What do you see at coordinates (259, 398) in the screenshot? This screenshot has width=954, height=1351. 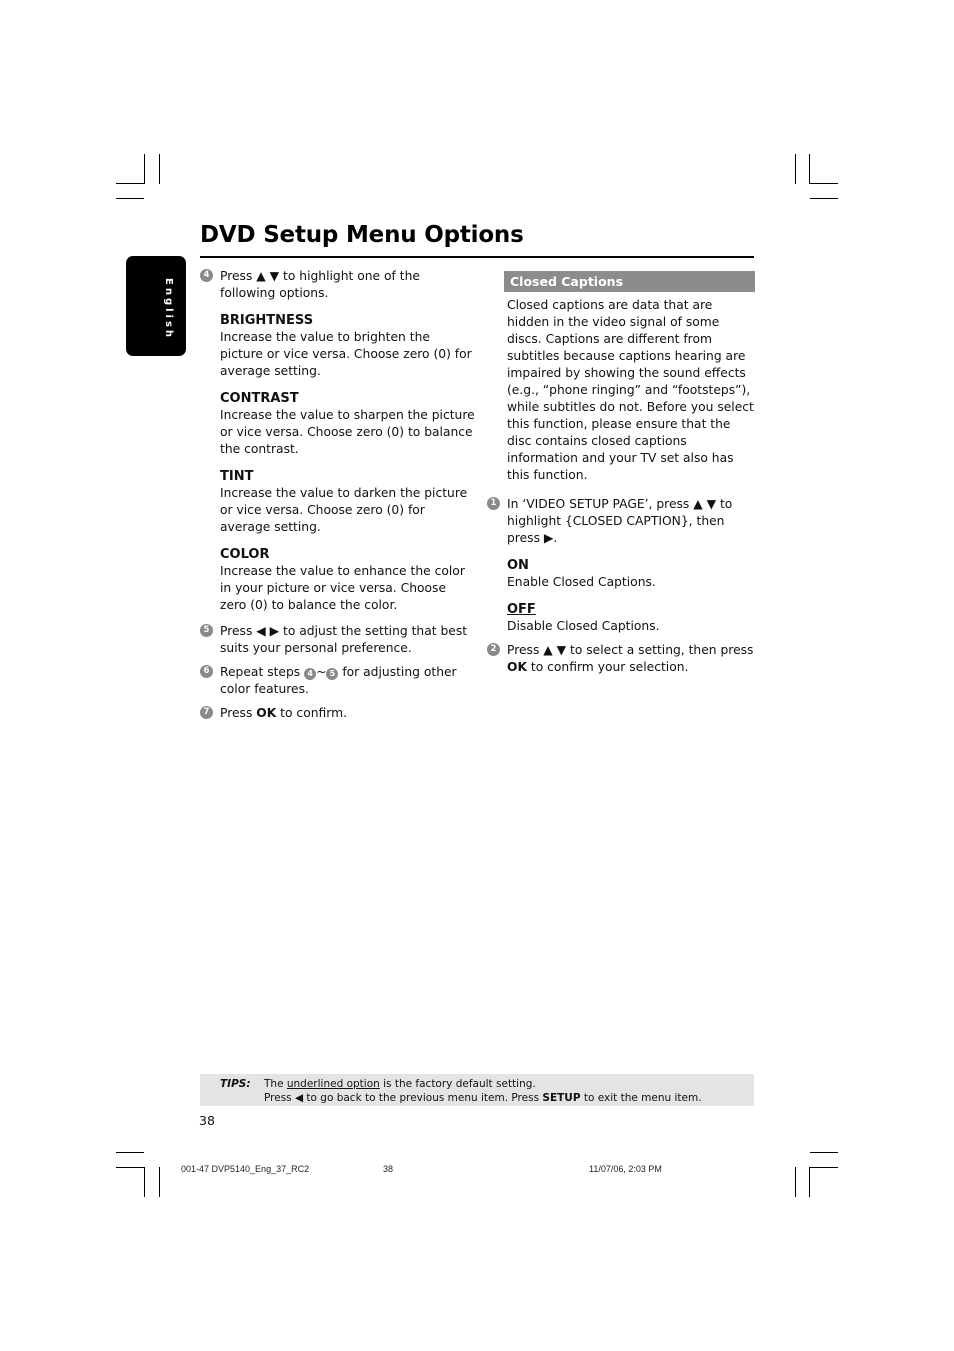 I see `option-title: CONTRAST` at bounding box center [259, 398].